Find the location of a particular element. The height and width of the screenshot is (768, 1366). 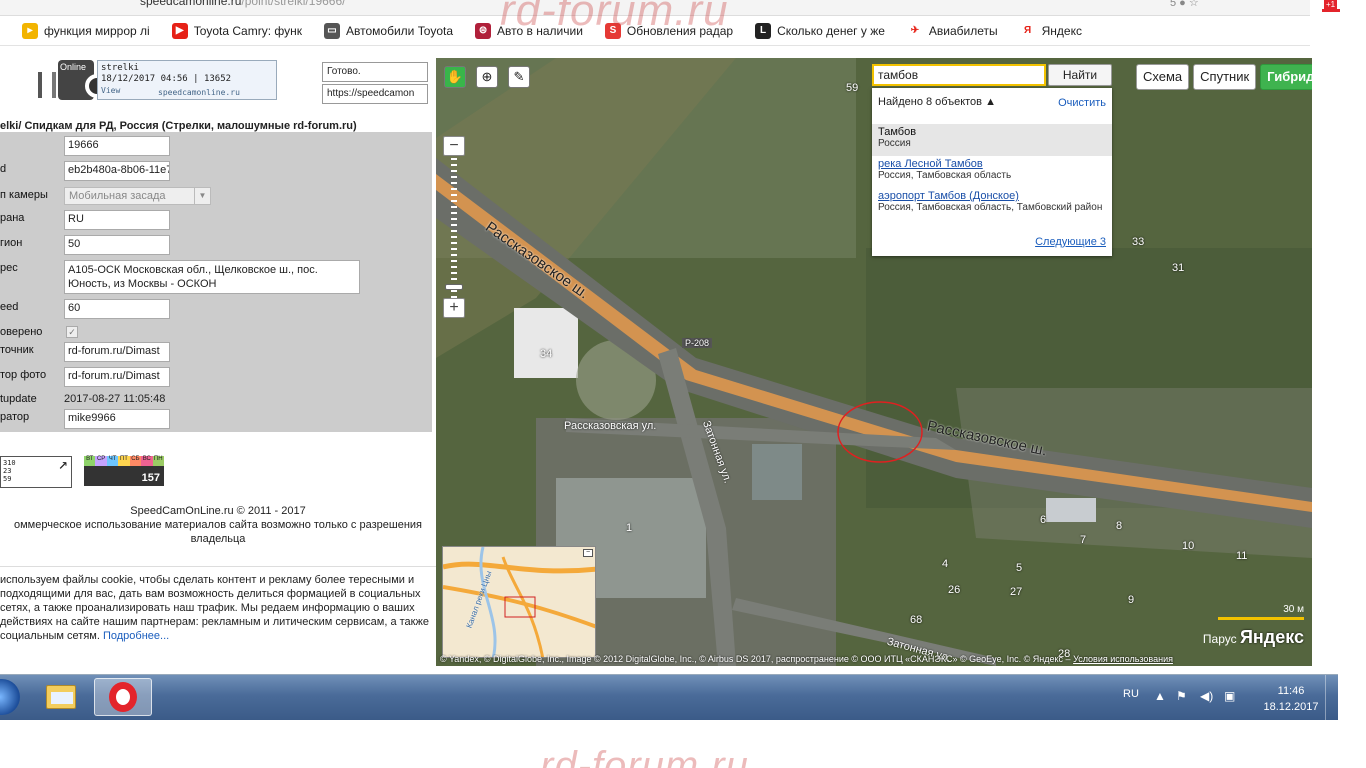

magnifier-tool-button: ⊕ is located at coordinates (487, 77).